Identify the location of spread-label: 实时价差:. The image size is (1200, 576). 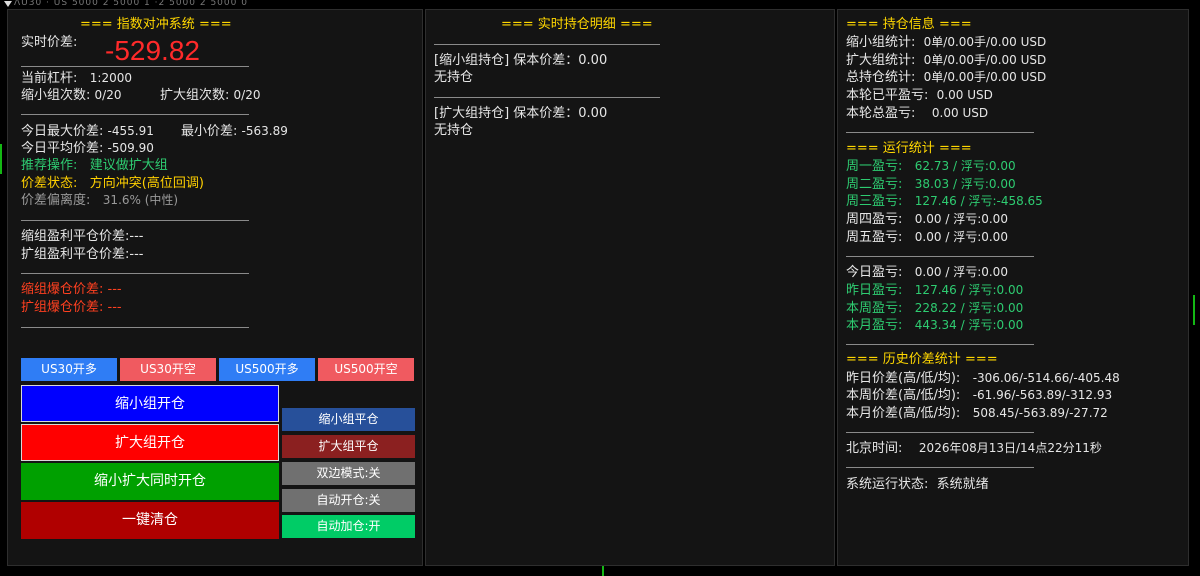
(49, 42).